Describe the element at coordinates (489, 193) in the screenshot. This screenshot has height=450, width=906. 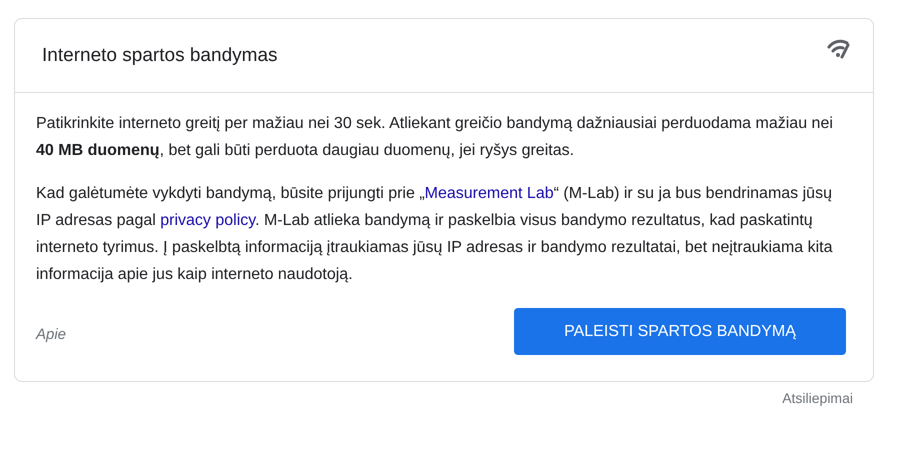
I see `link: Measurement Lab` at that location.